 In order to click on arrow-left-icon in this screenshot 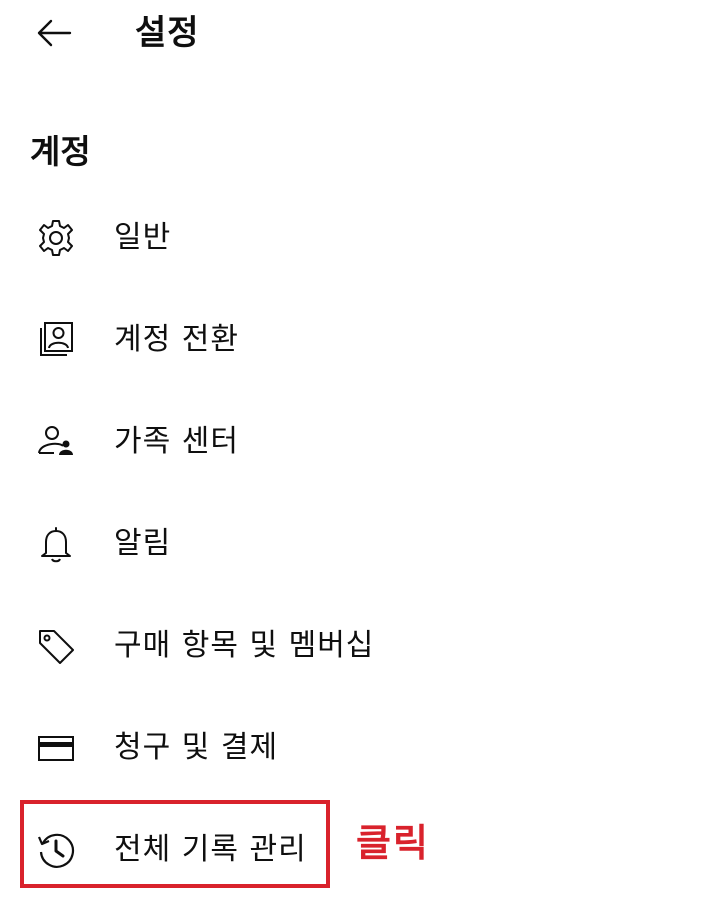, I will do `click(54, 33)`.